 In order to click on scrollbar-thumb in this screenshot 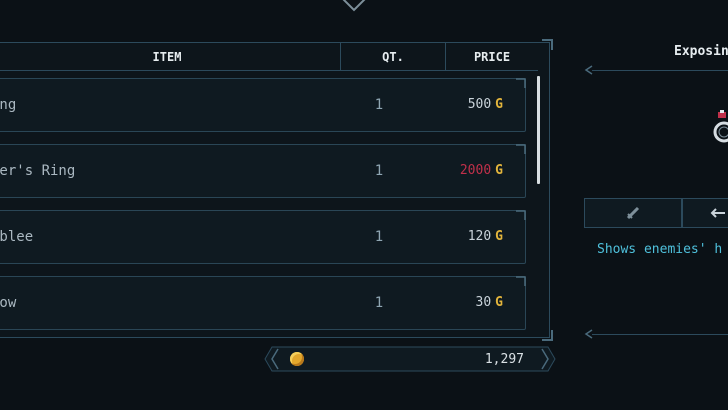, I will do `click(538, 130)`.